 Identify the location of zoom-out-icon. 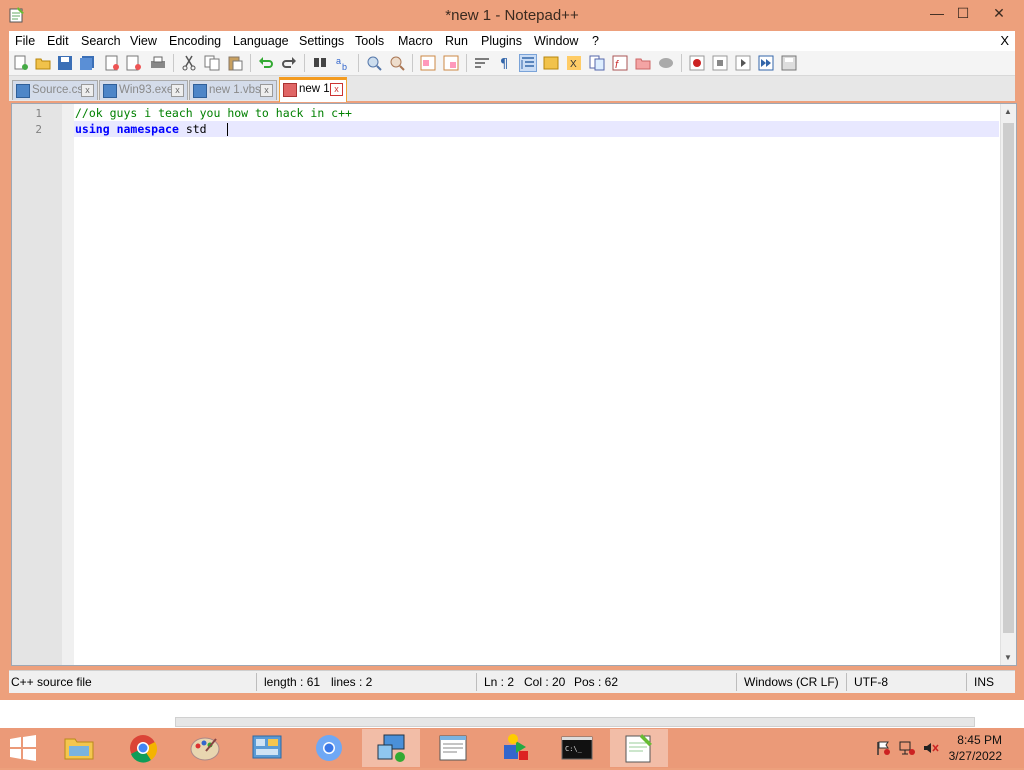
(397, 63).